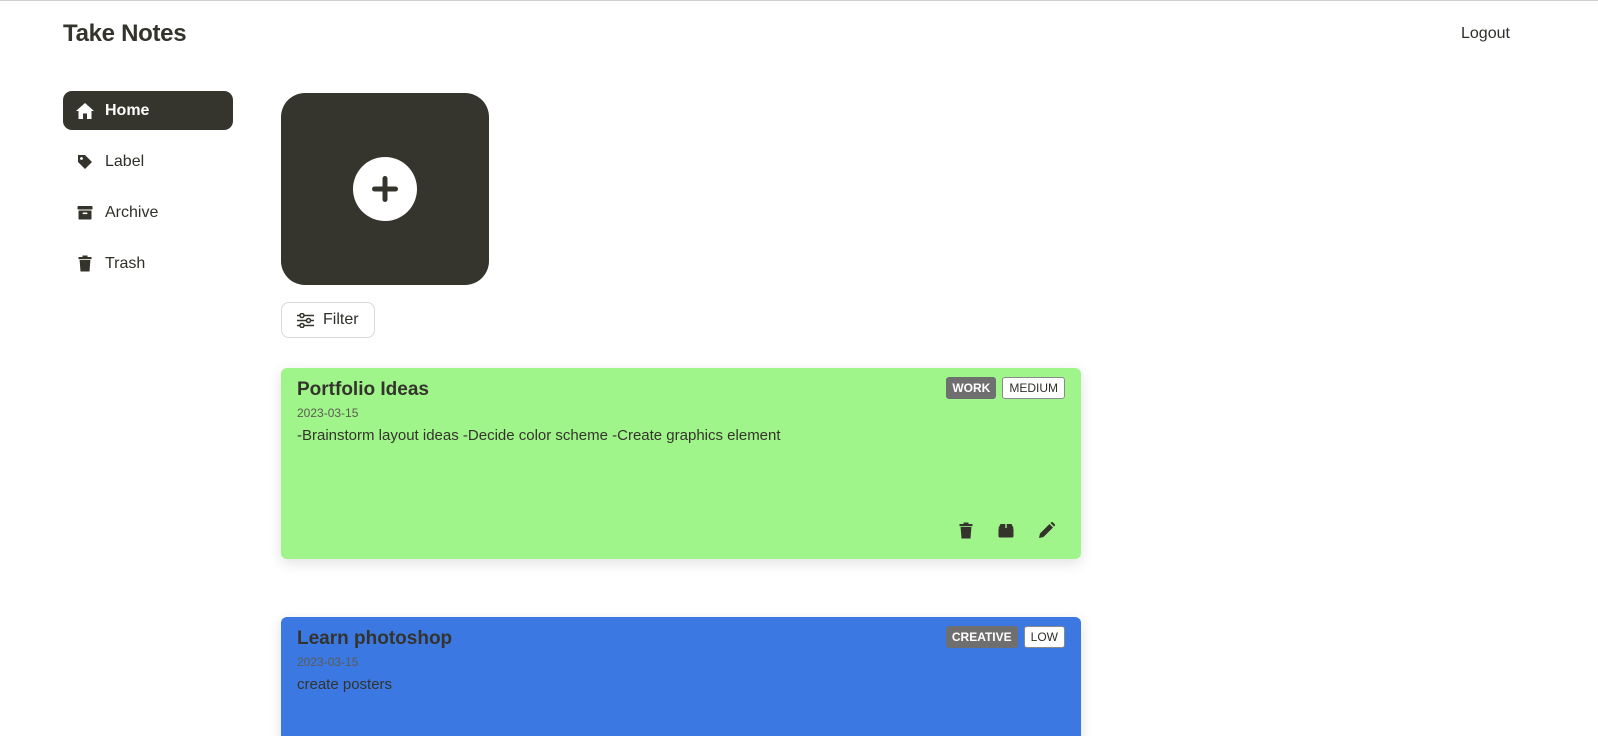 The width and height of the screenshot is (1598, 736). I want to click on sidebar: Home Label Archive Trash, so click(148, 193).